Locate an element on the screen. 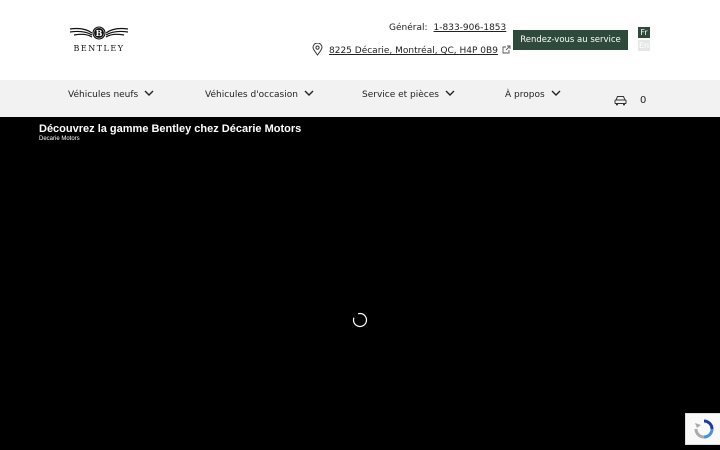  loading-spinner-icon is located at coordinates (360, 320).